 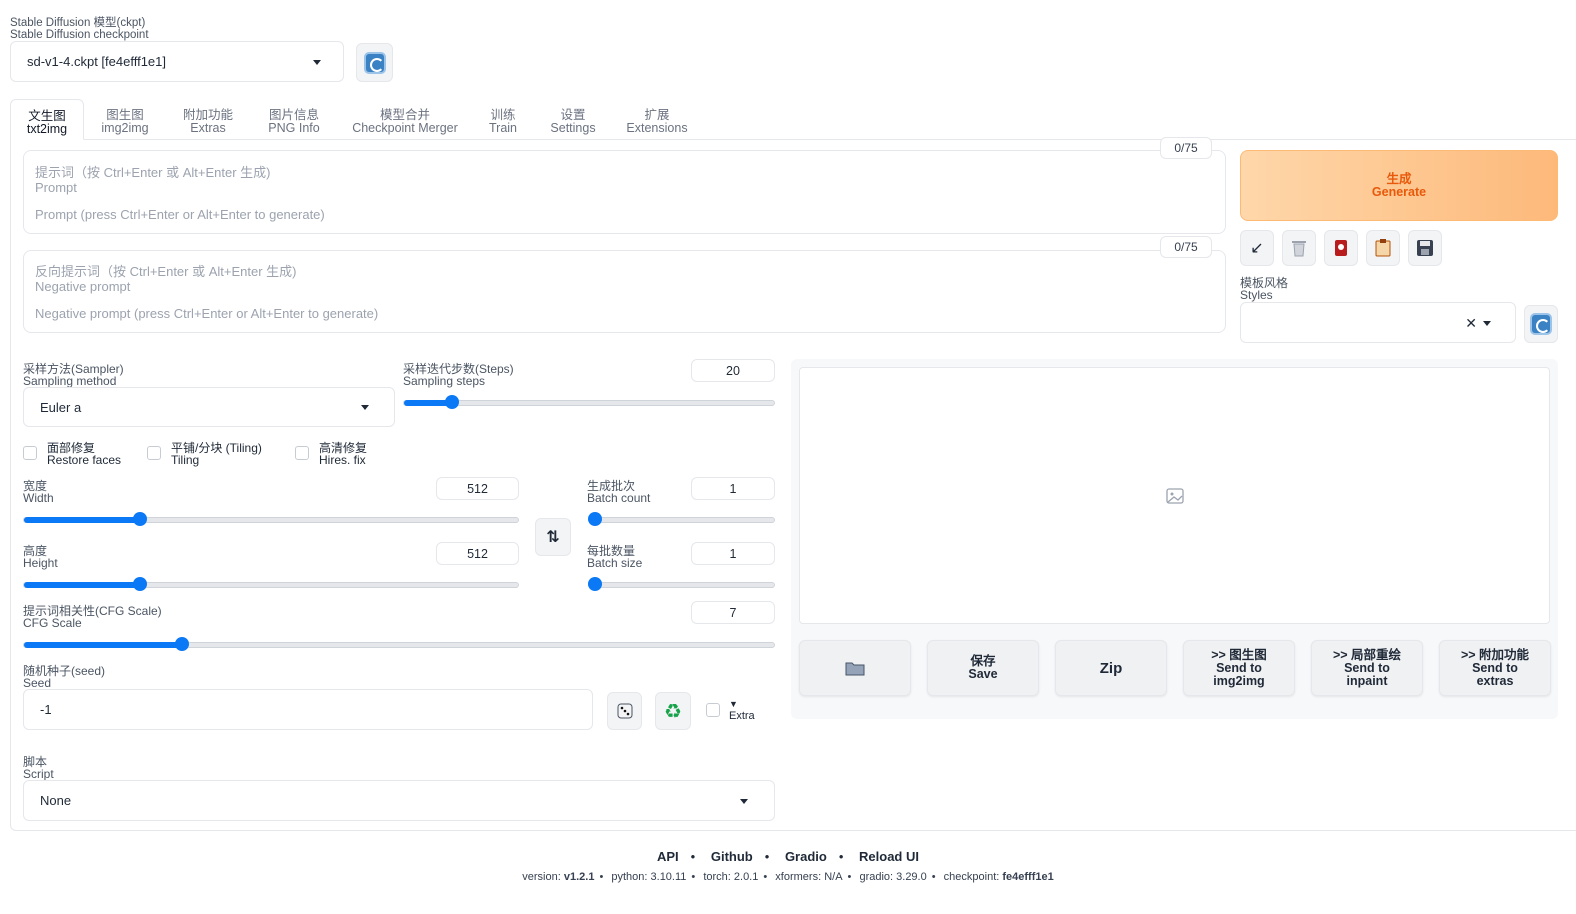 What do you see at coordinates (477, 553) in the screenshot?
I see `height-input: 512` at bounding box center [477, 553].